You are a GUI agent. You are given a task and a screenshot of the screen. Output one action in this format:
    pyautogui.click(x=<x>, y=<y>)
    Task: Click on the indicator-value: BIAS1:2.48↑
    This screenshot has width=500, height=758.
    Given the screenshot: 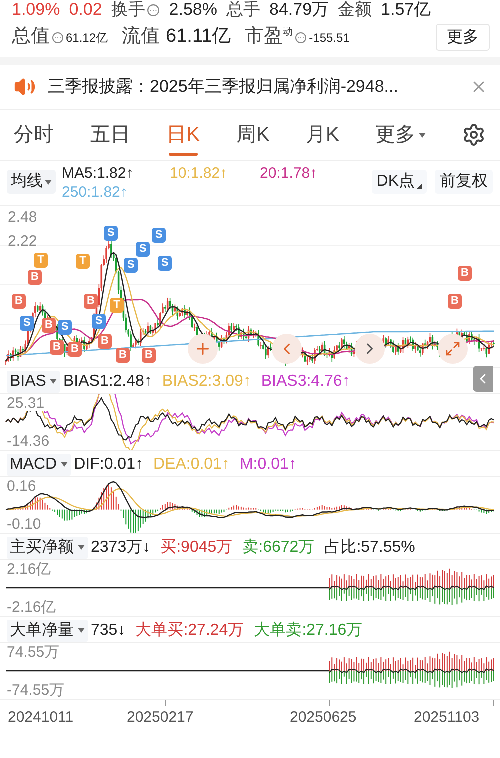 What is the action you would take?
    pyautogui.click(x=107, y=382)
    